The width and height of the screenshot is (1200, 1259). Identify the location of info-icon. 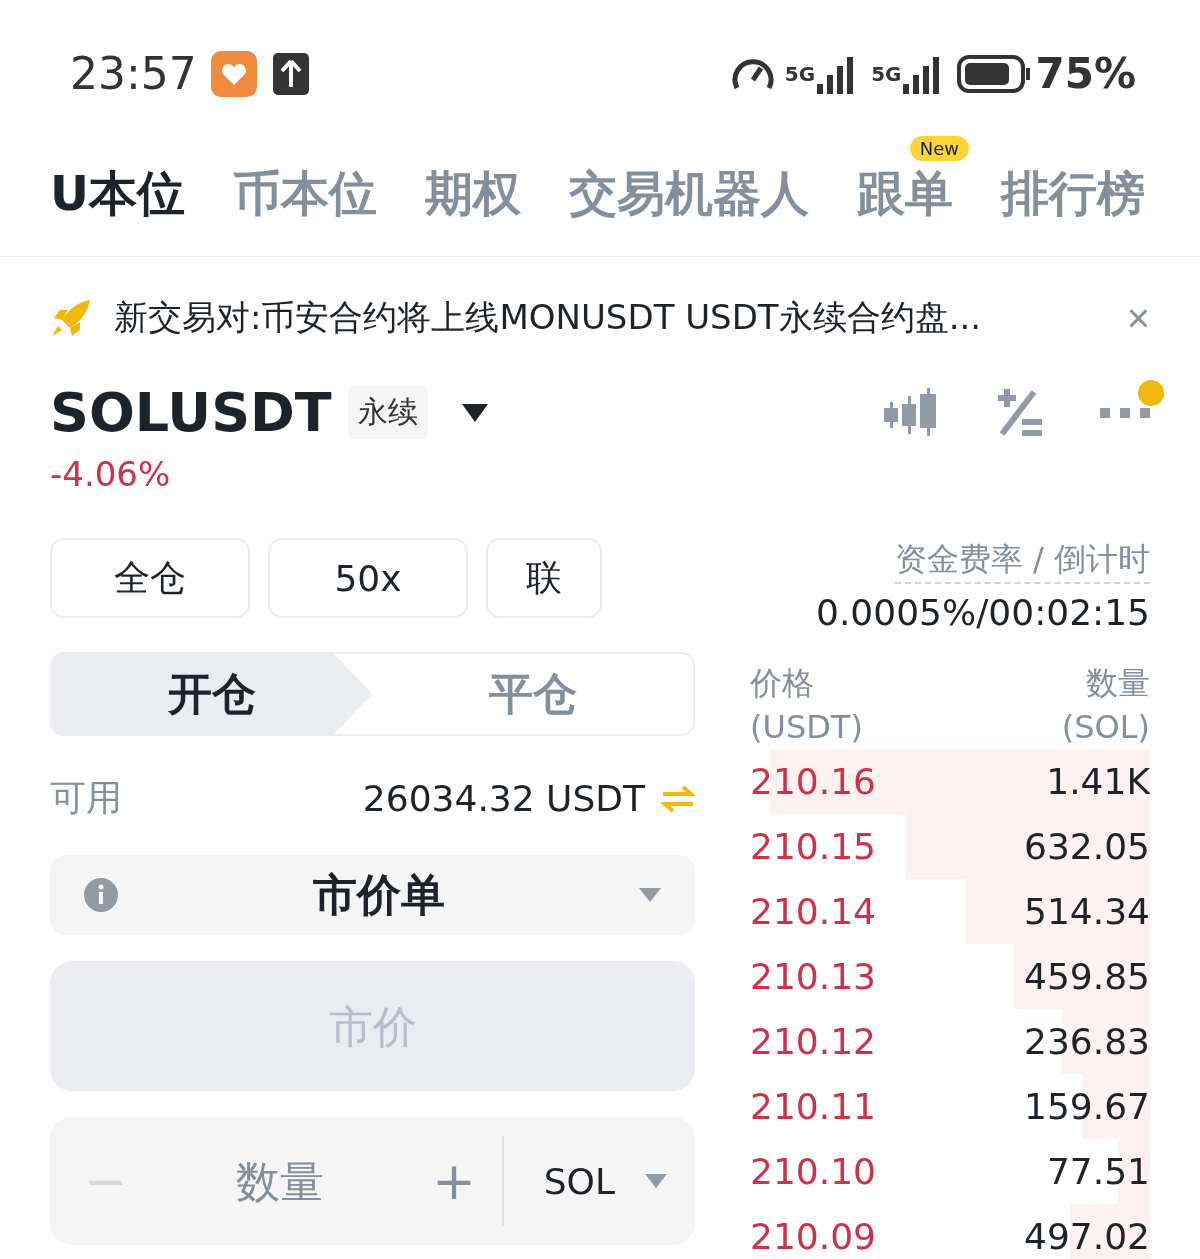
(101, 895).